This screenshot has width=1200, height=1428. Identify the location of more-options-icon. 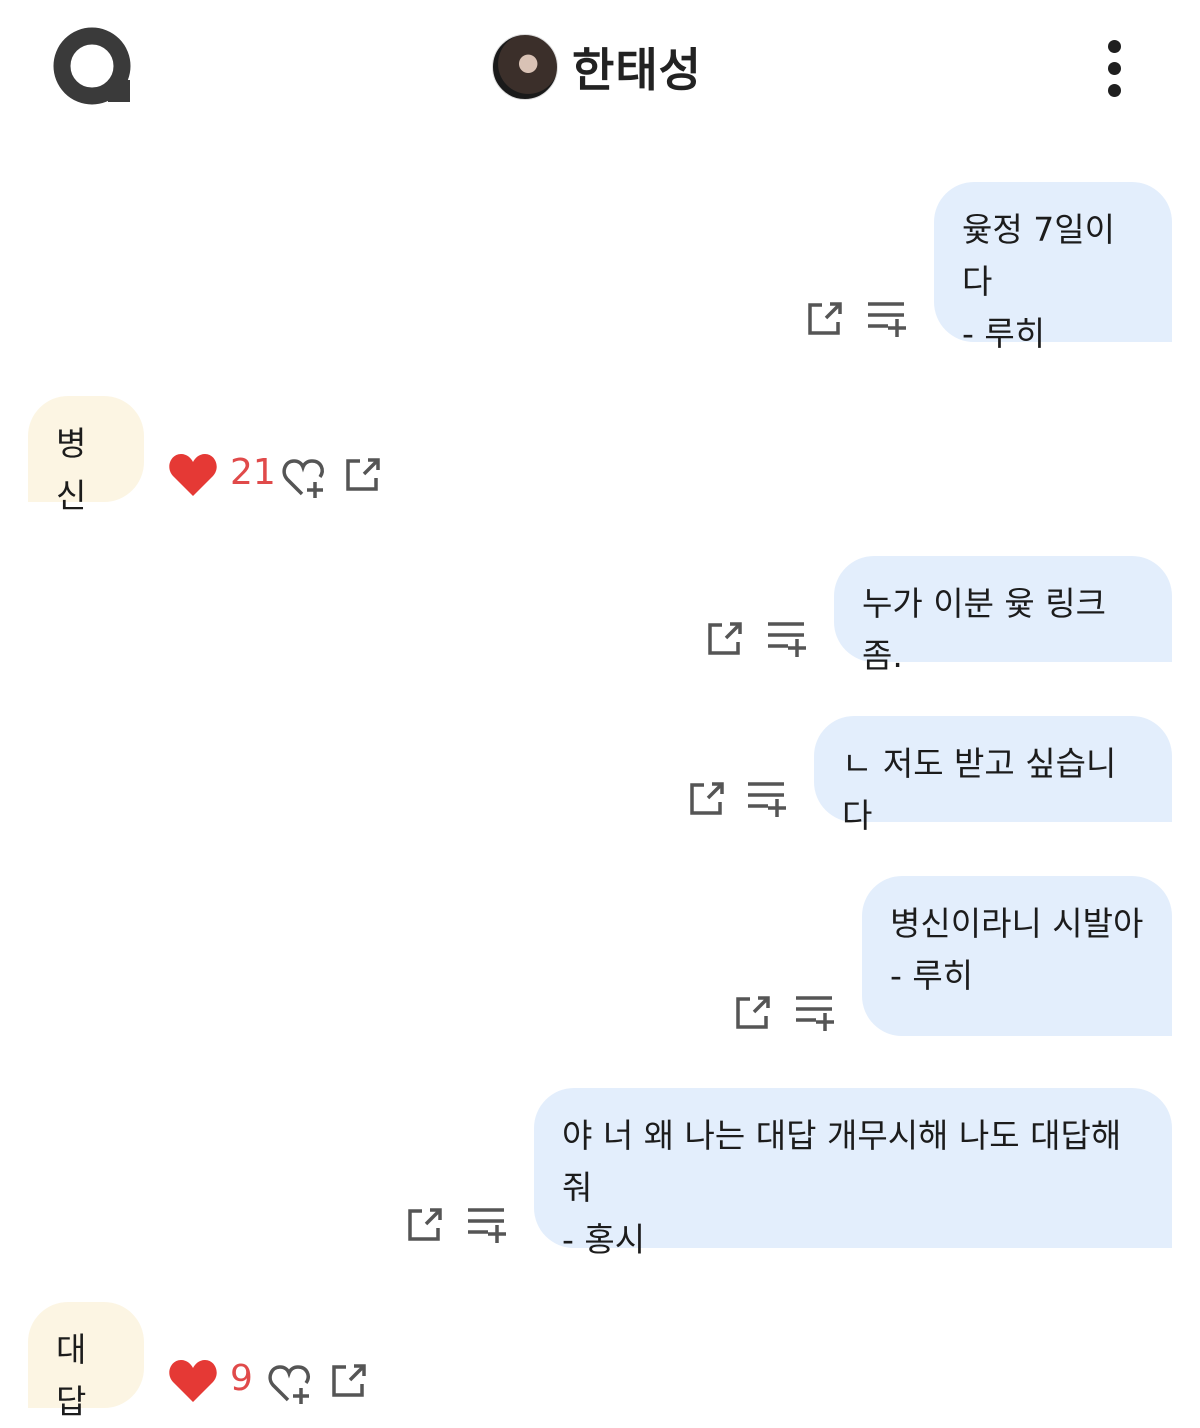
(1114, 68).